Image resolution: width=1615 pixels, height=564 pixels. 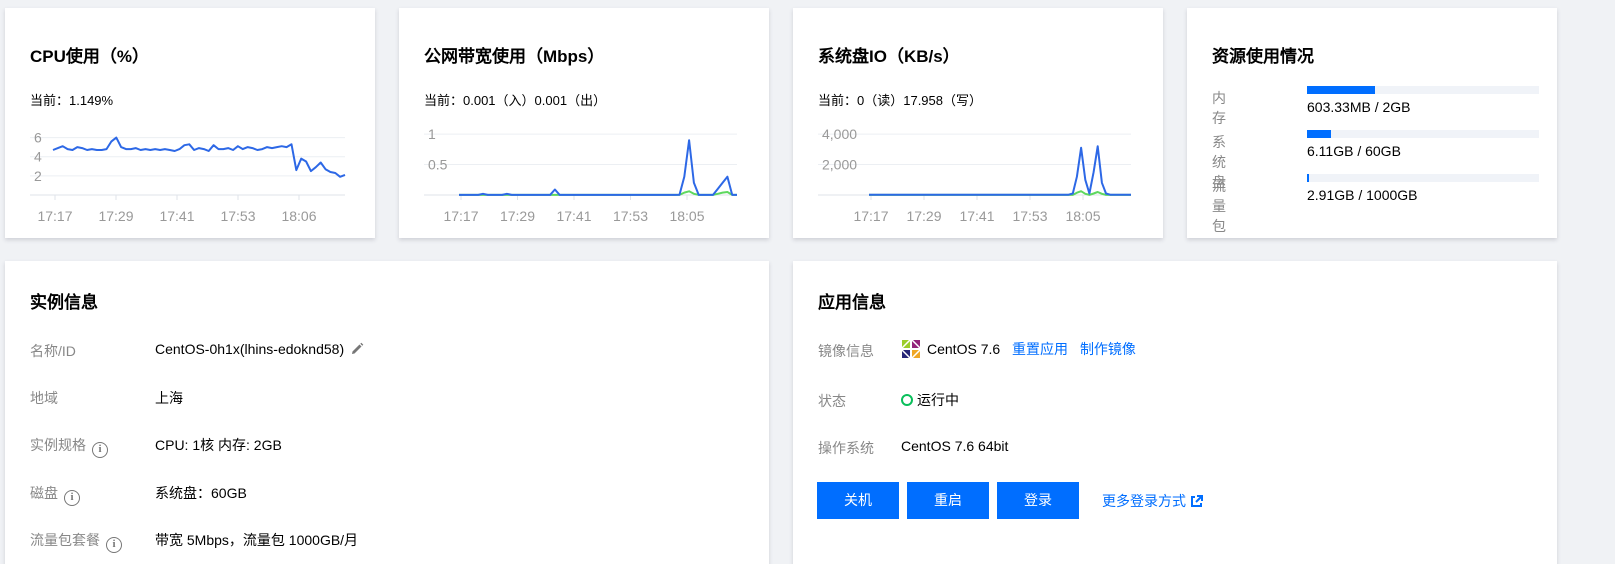 What do you see at coordinates (938, 400) in the screenshot?
I see `status-text: 运行中` at bounding box center [938, 400].